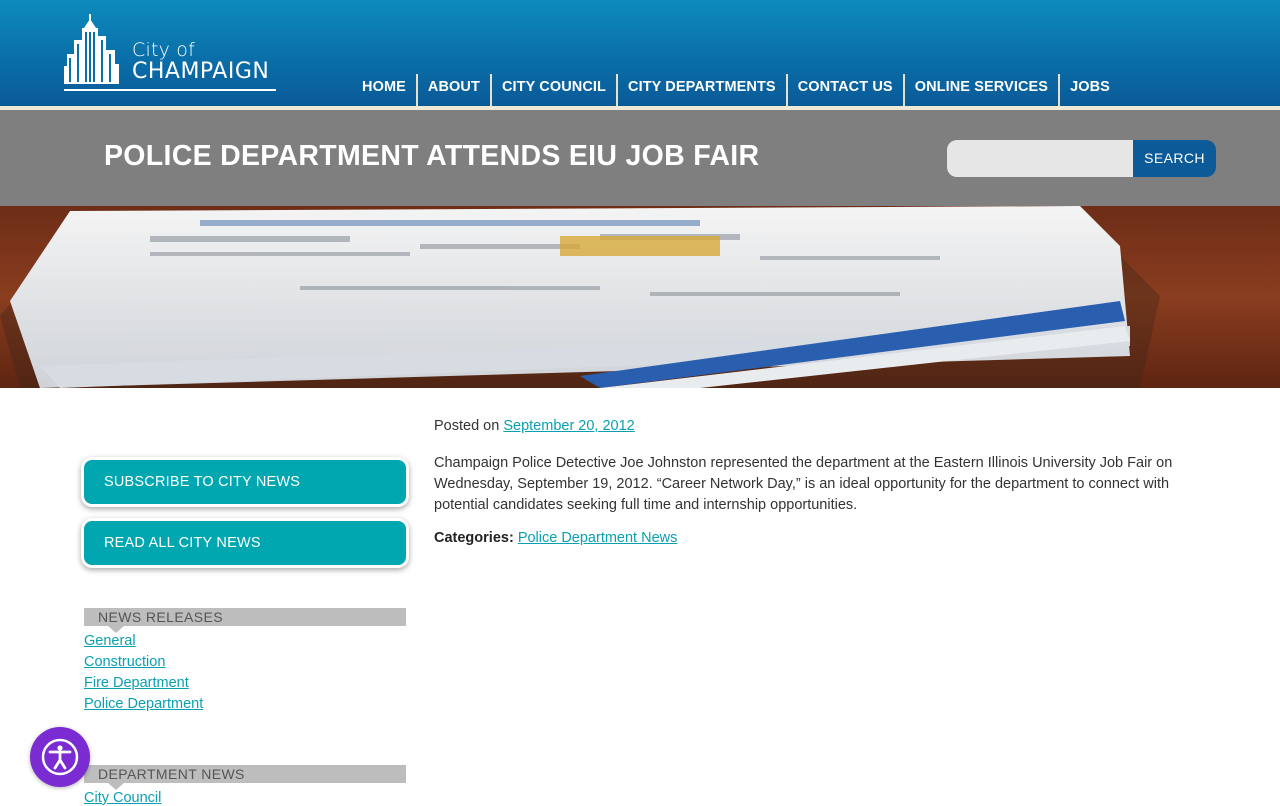 The width and height of the screenshot is (1280, 806). Describe the element at coordinates (701, 90) in the screenshot. I see `nav-city-departments: CITY DEPARTMENTS` at that location.